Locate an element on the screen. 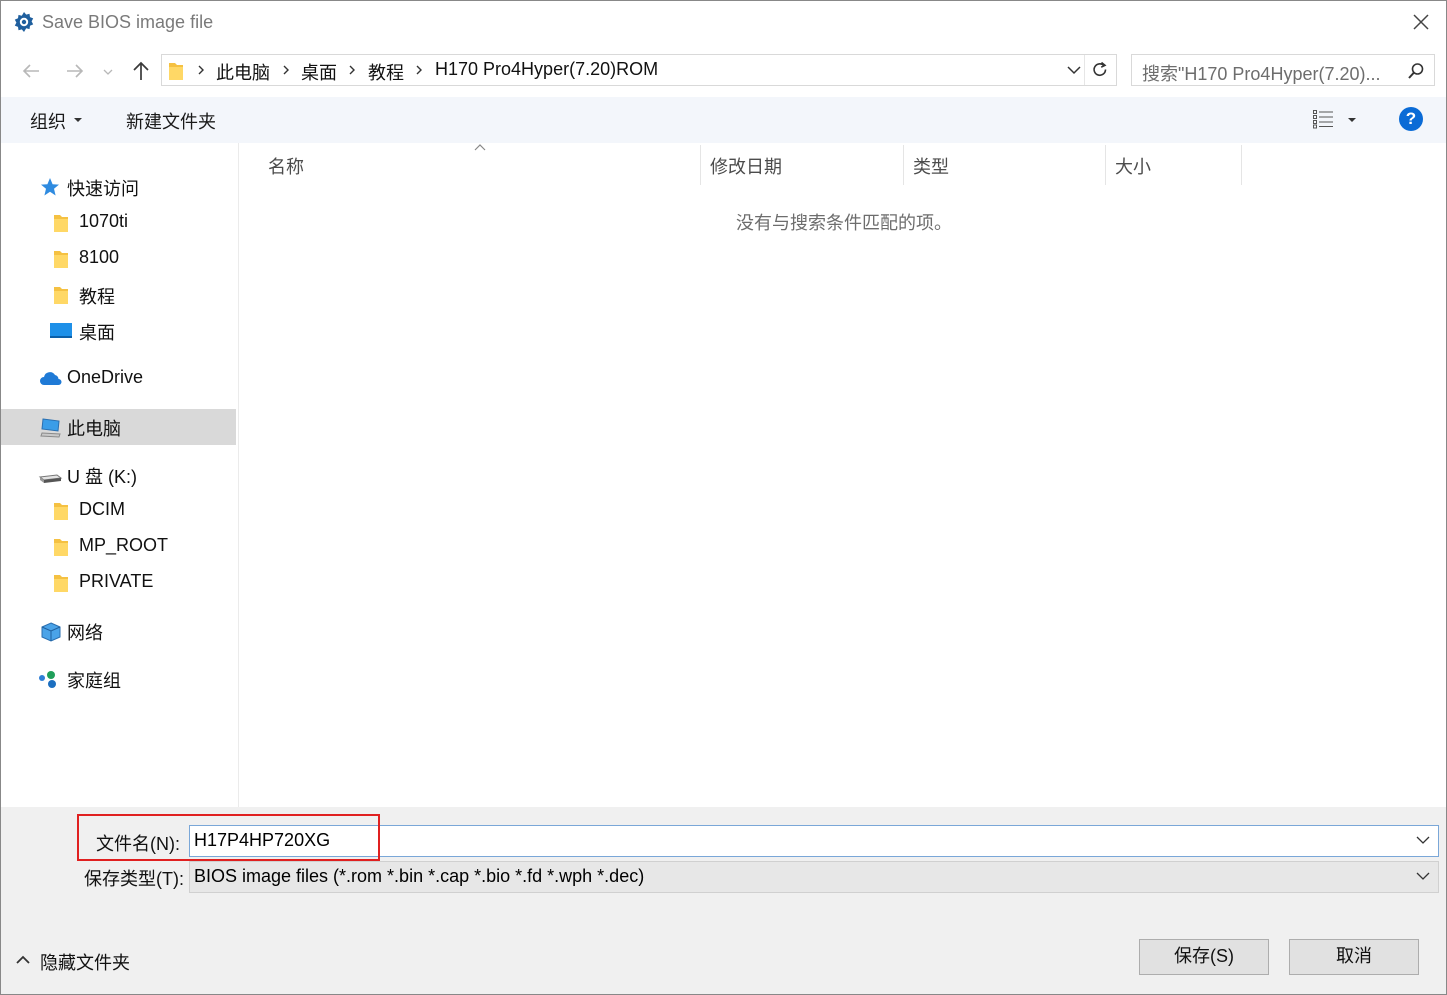  column-header-modified: 修改日期 is located at coordinates (746, 166).